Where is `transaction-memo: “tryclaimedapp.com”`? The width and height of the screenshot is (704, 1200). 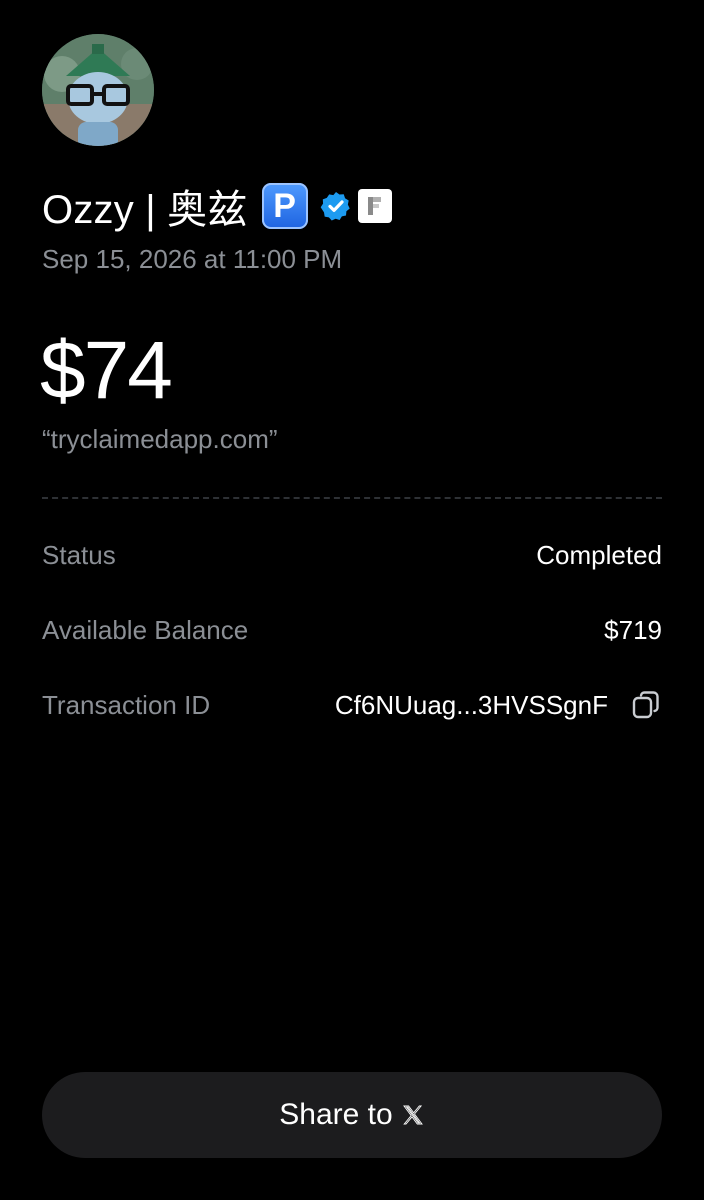 transaction-memo: “tryclaimedapp.com” is located at coordinates (160, 439).